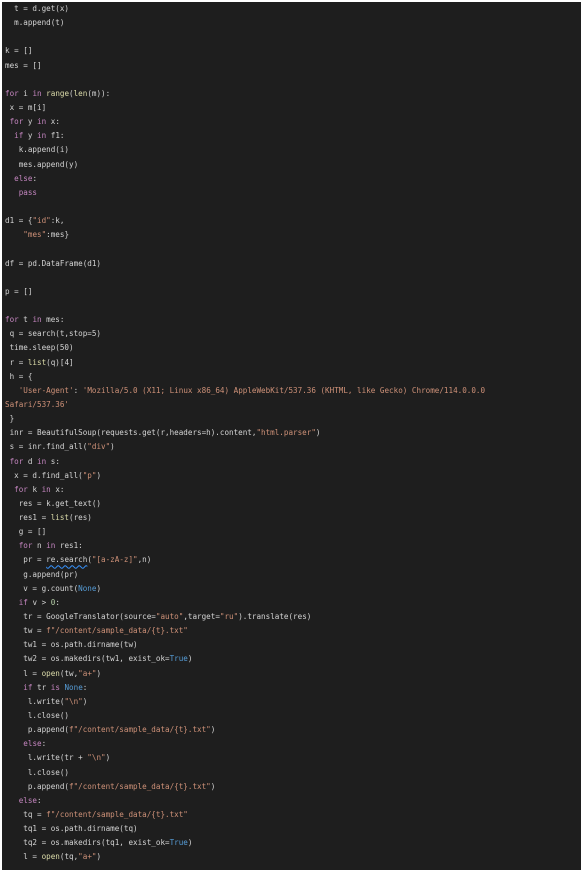  I want to click on code-line: x = m[i], so click(291, 108).